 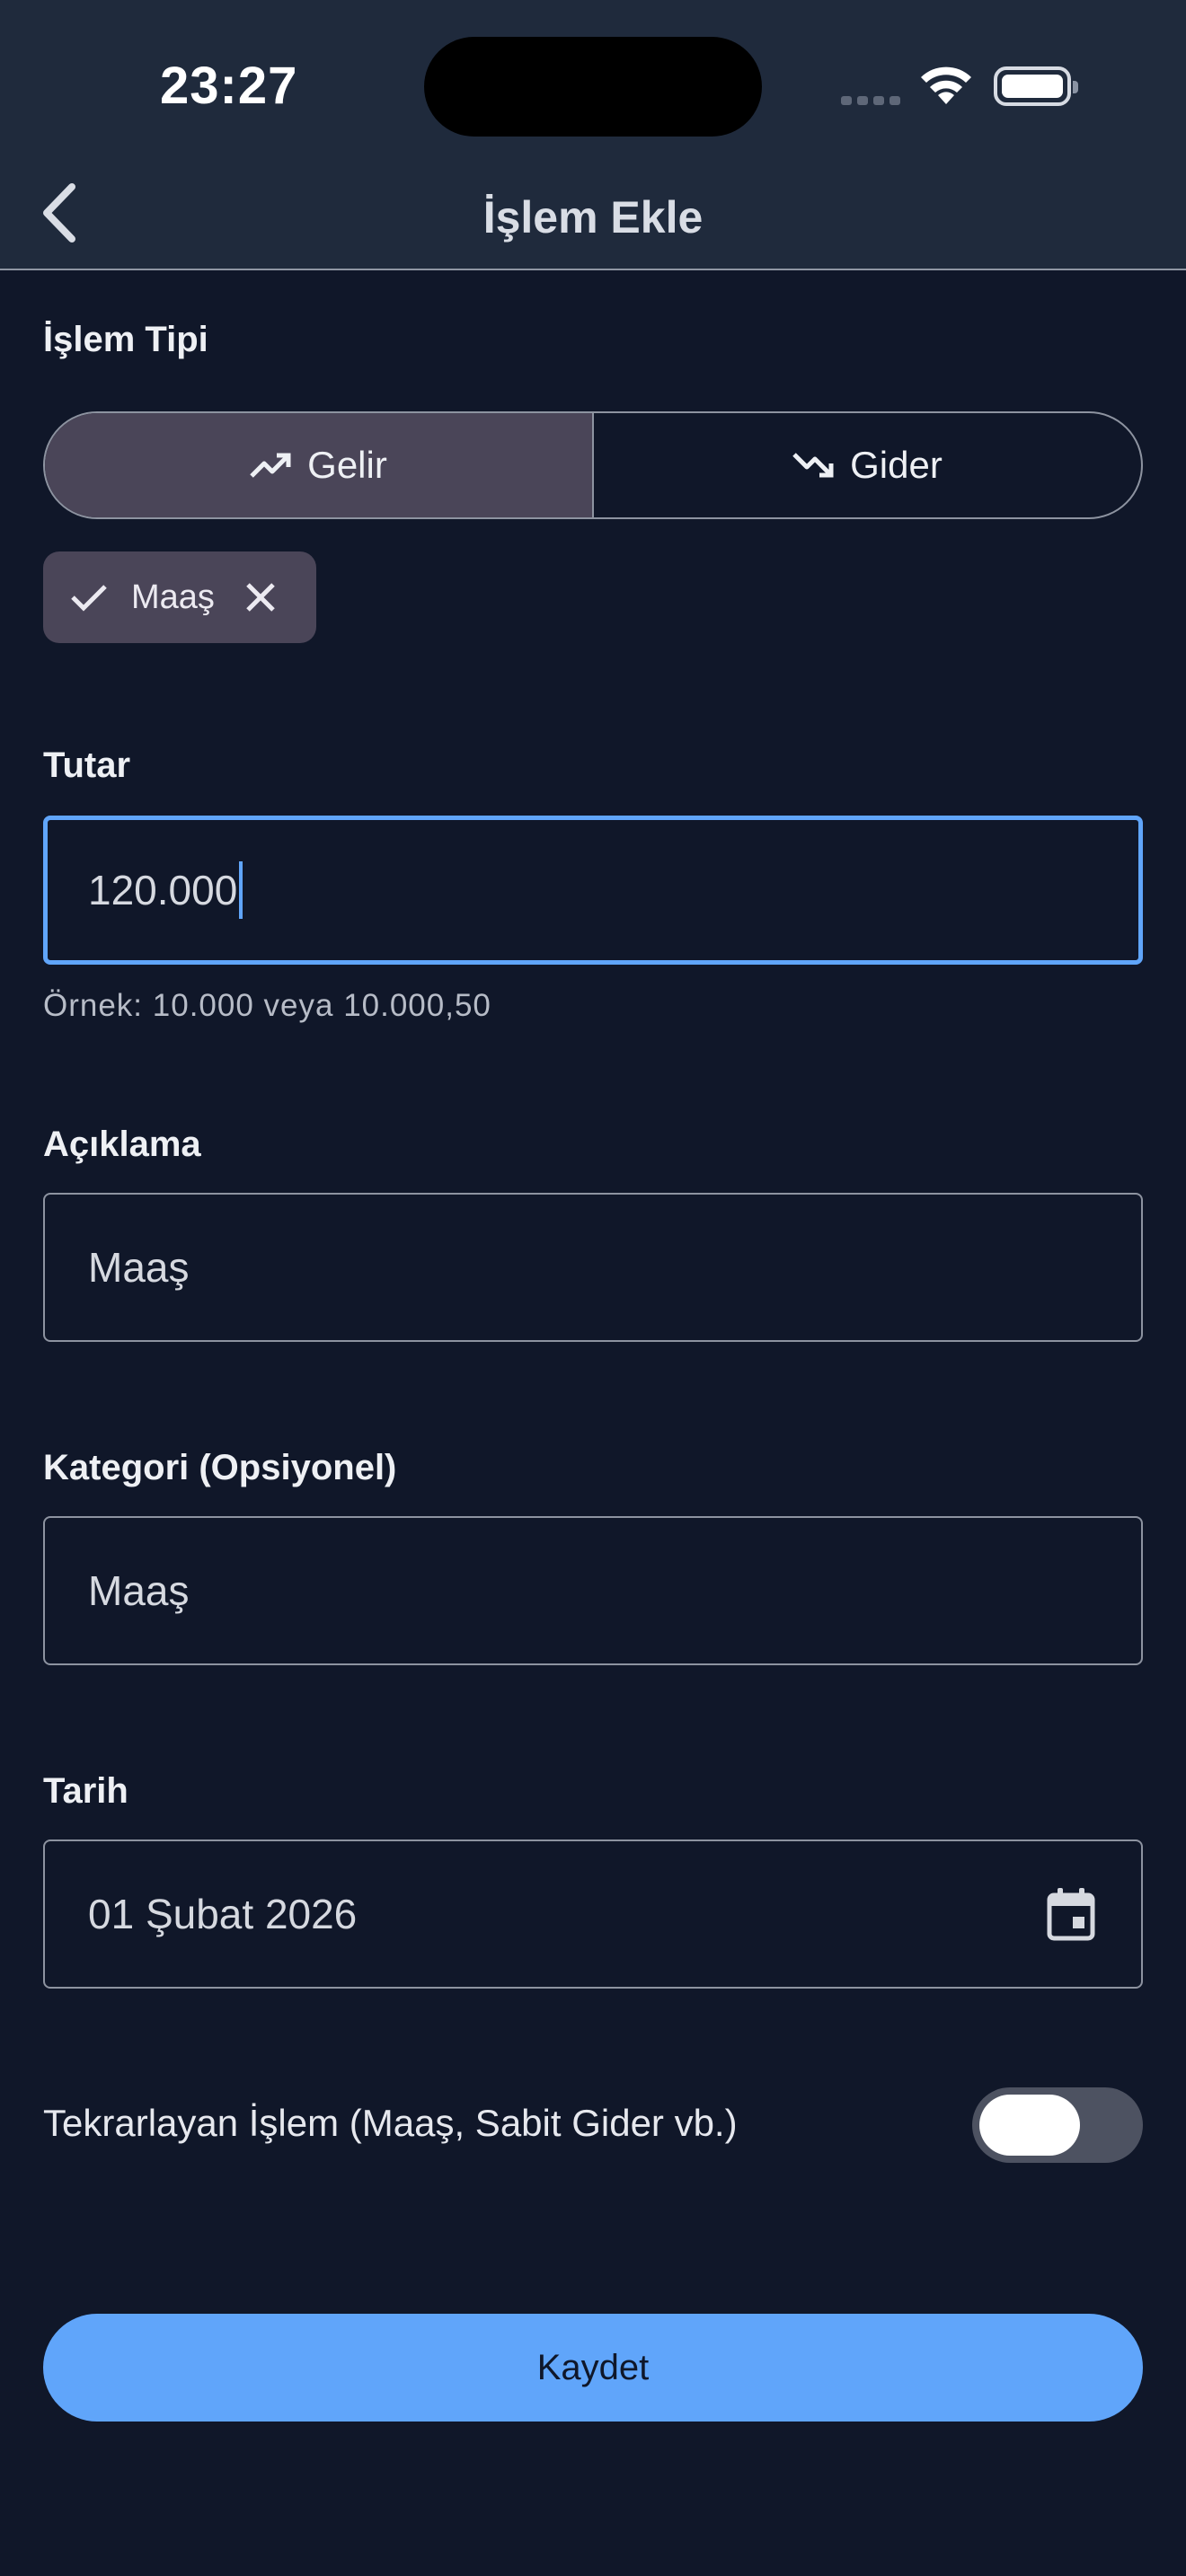 I want to click on page-title: İşlem Ekle, so click(x=593, y=217).